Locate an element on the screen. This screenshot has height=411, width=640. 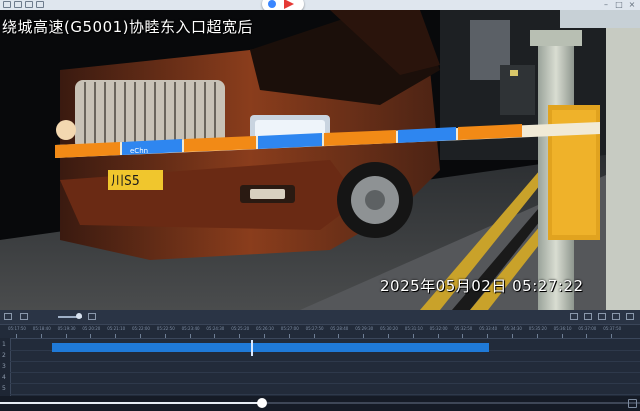
fullscreen-icon is located at coordinates (632, 403).